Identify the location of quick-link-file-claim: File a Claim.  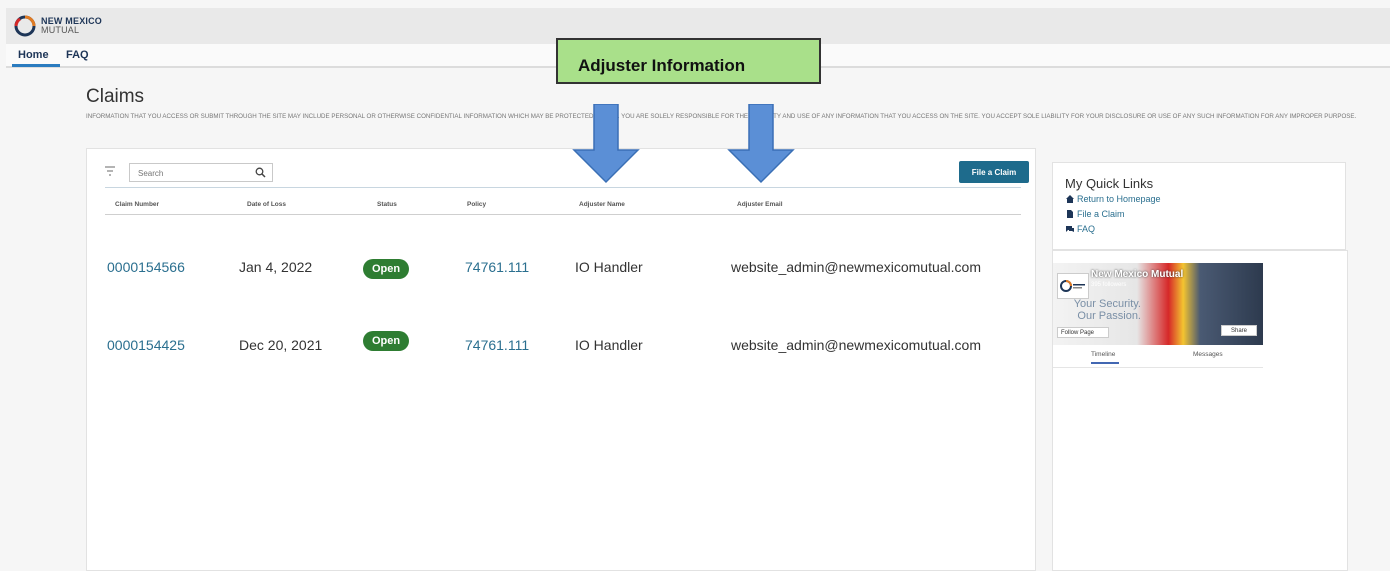
(1095, 214).